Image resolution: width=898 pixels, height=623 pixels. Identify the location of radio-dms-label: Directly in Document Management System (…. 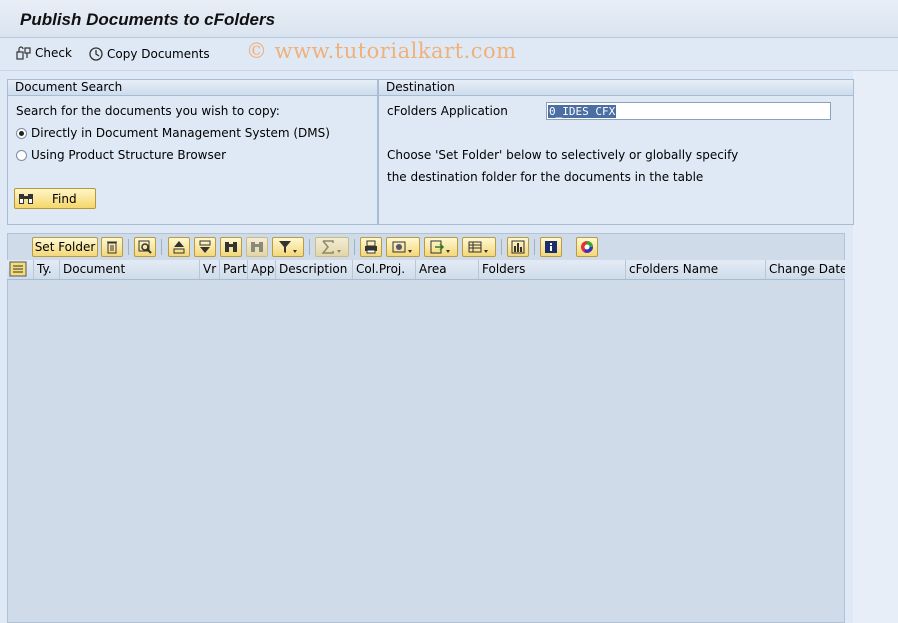
(180, 133).